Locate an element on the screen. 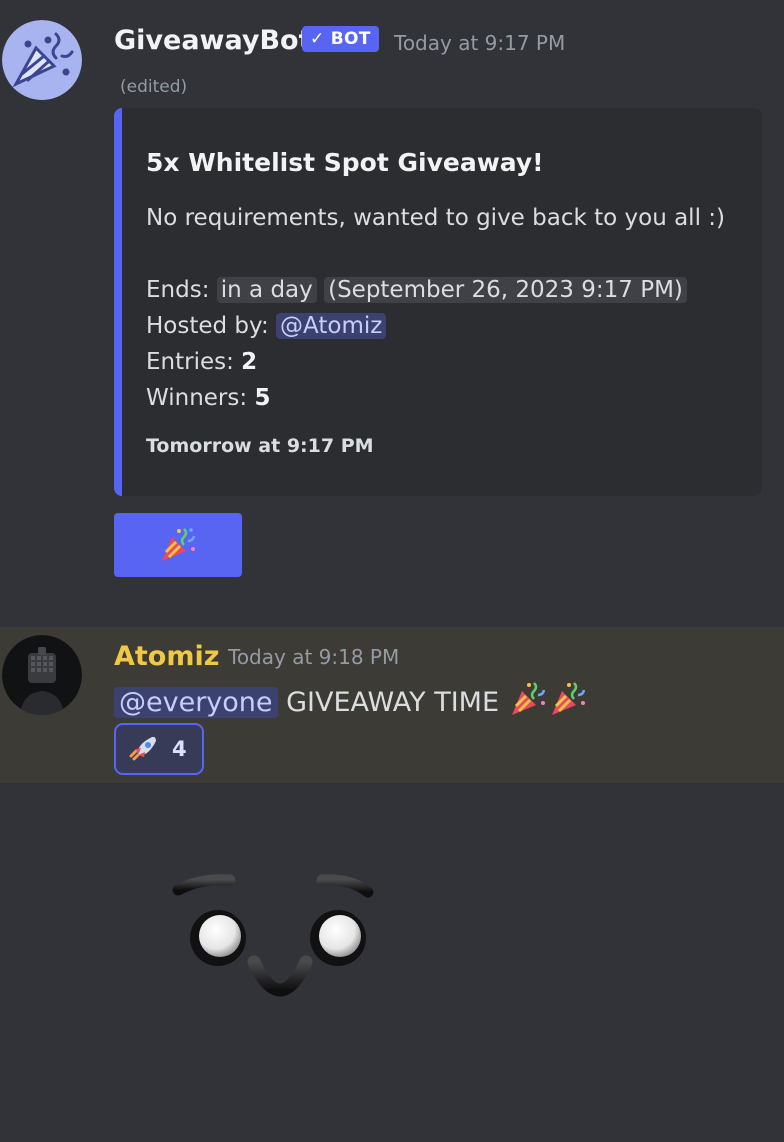 The height and width of the screenshot is (1142, 784). entries-label: Entries: is located at coordinates (190, 362).